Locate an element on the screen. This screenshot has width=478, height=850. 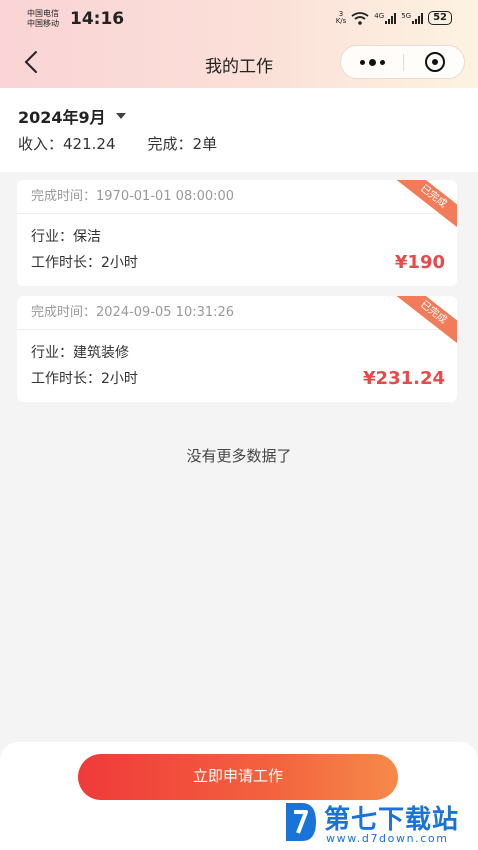
signal-sim2: 5G is located at coordinates (412, 18).